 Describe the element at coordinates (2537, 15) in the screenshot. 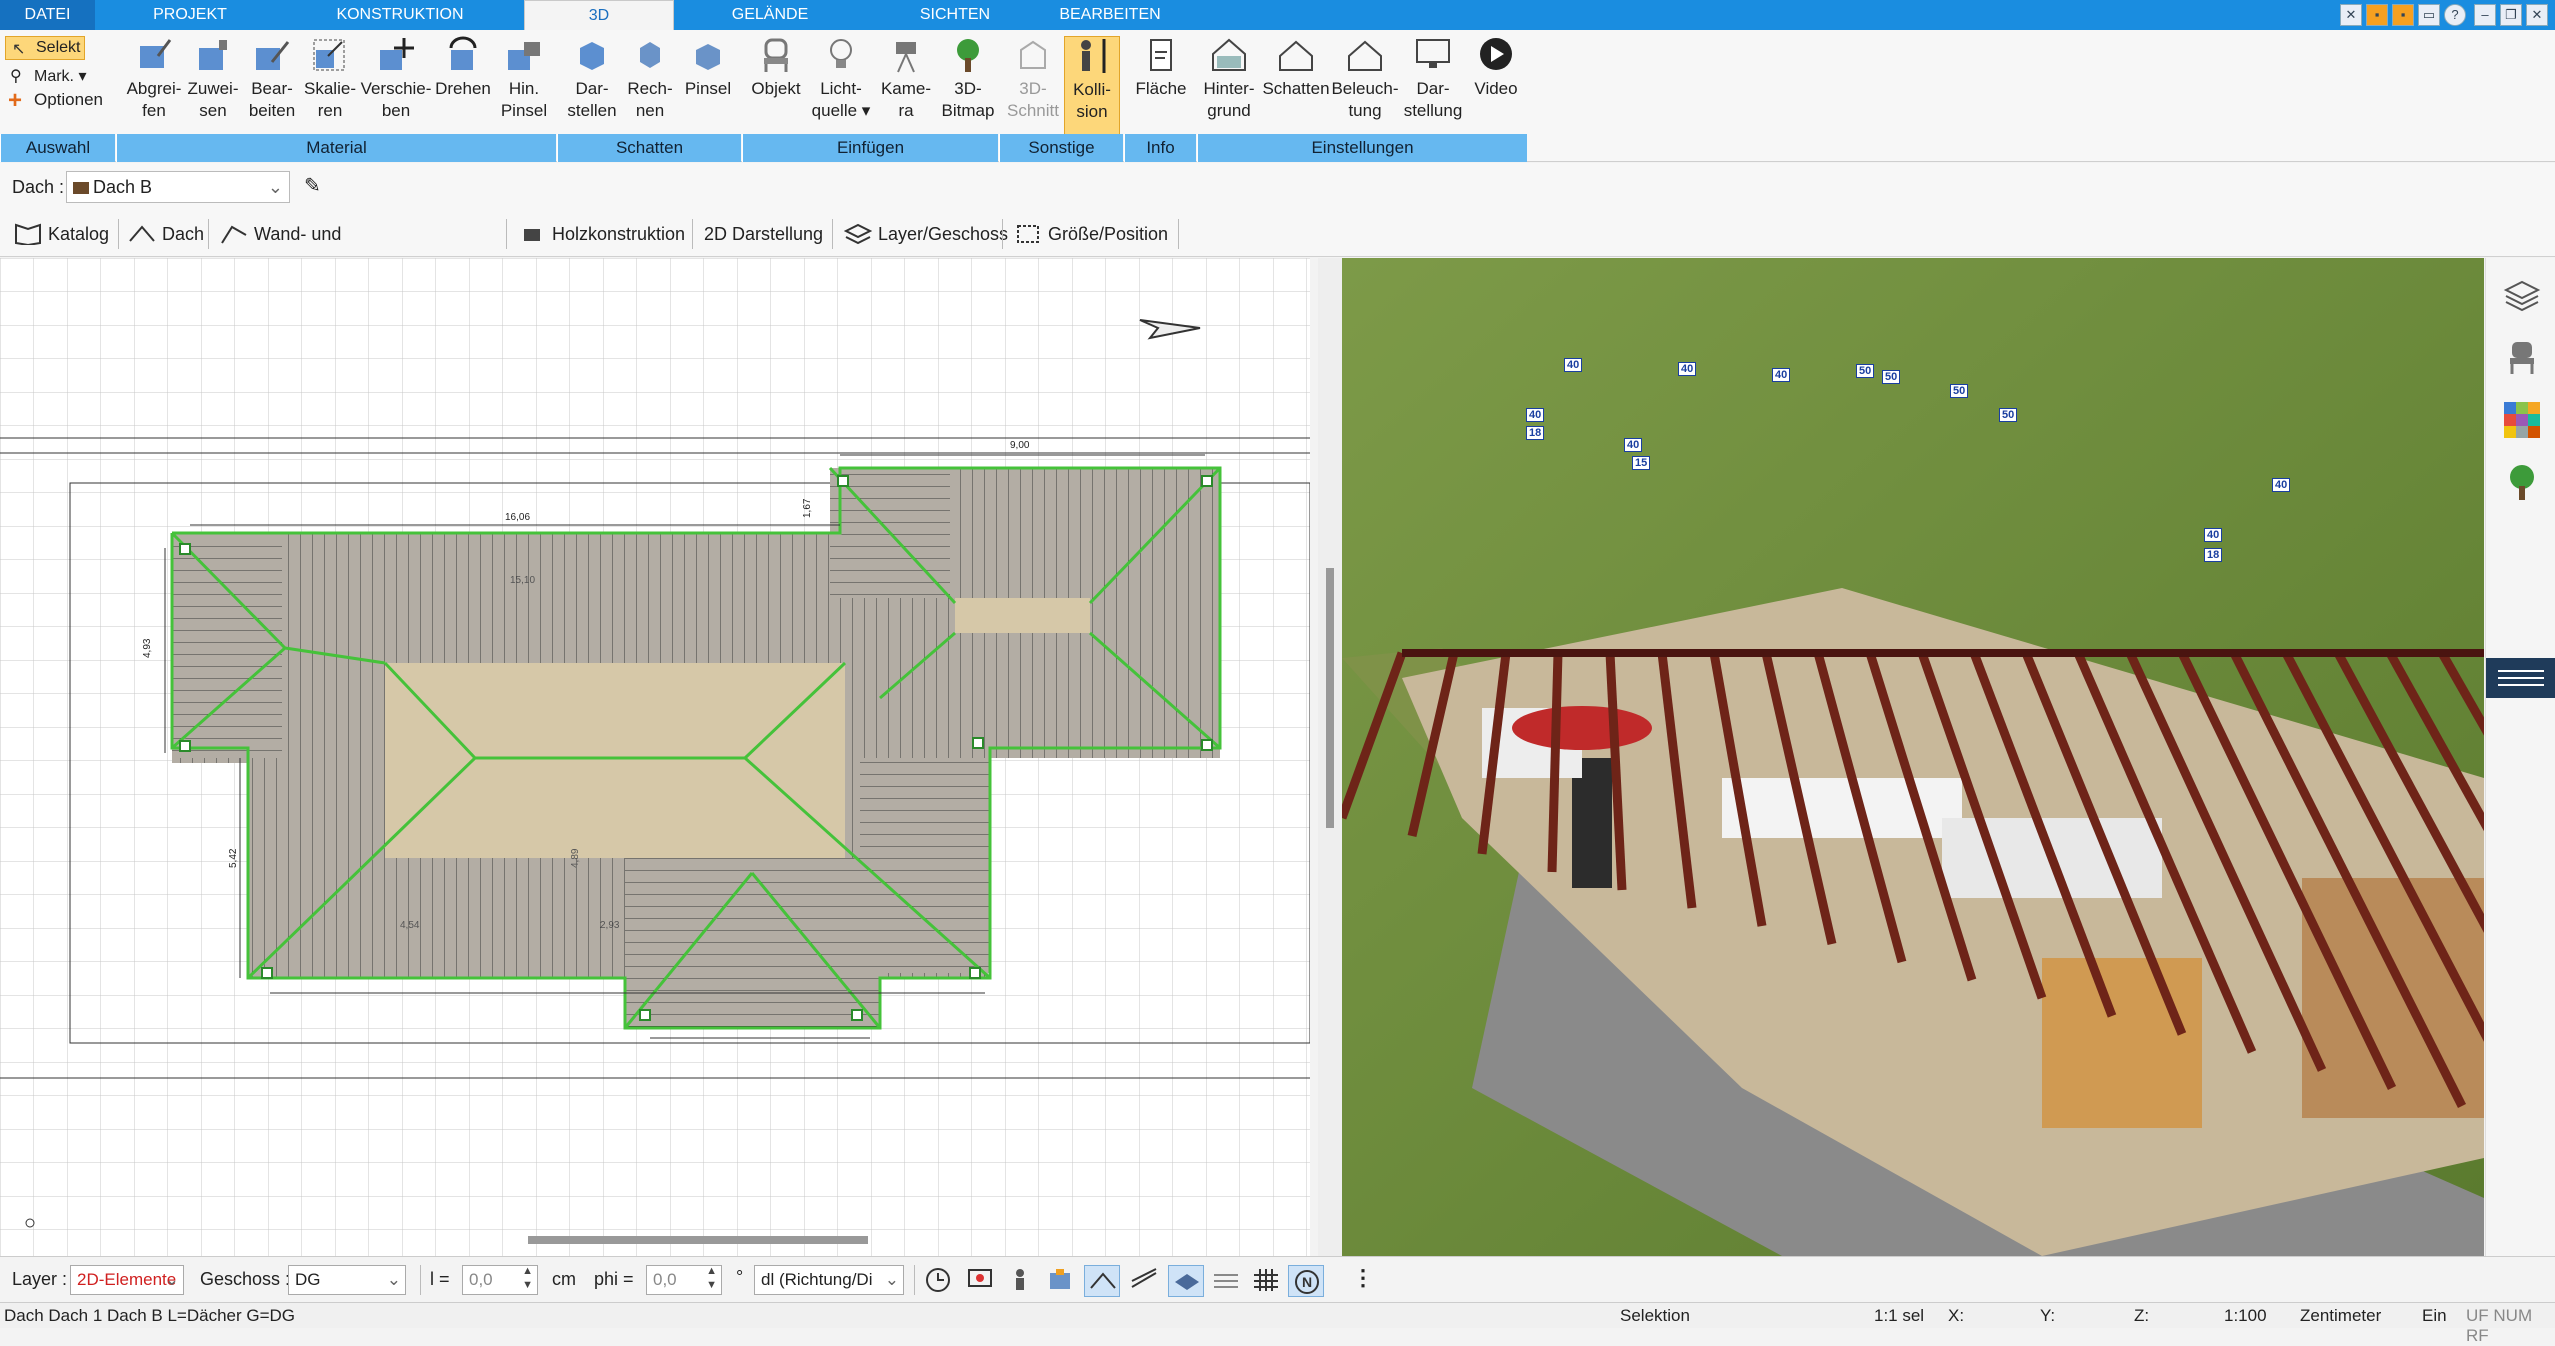

I see `close-icon: ✕` at that location.